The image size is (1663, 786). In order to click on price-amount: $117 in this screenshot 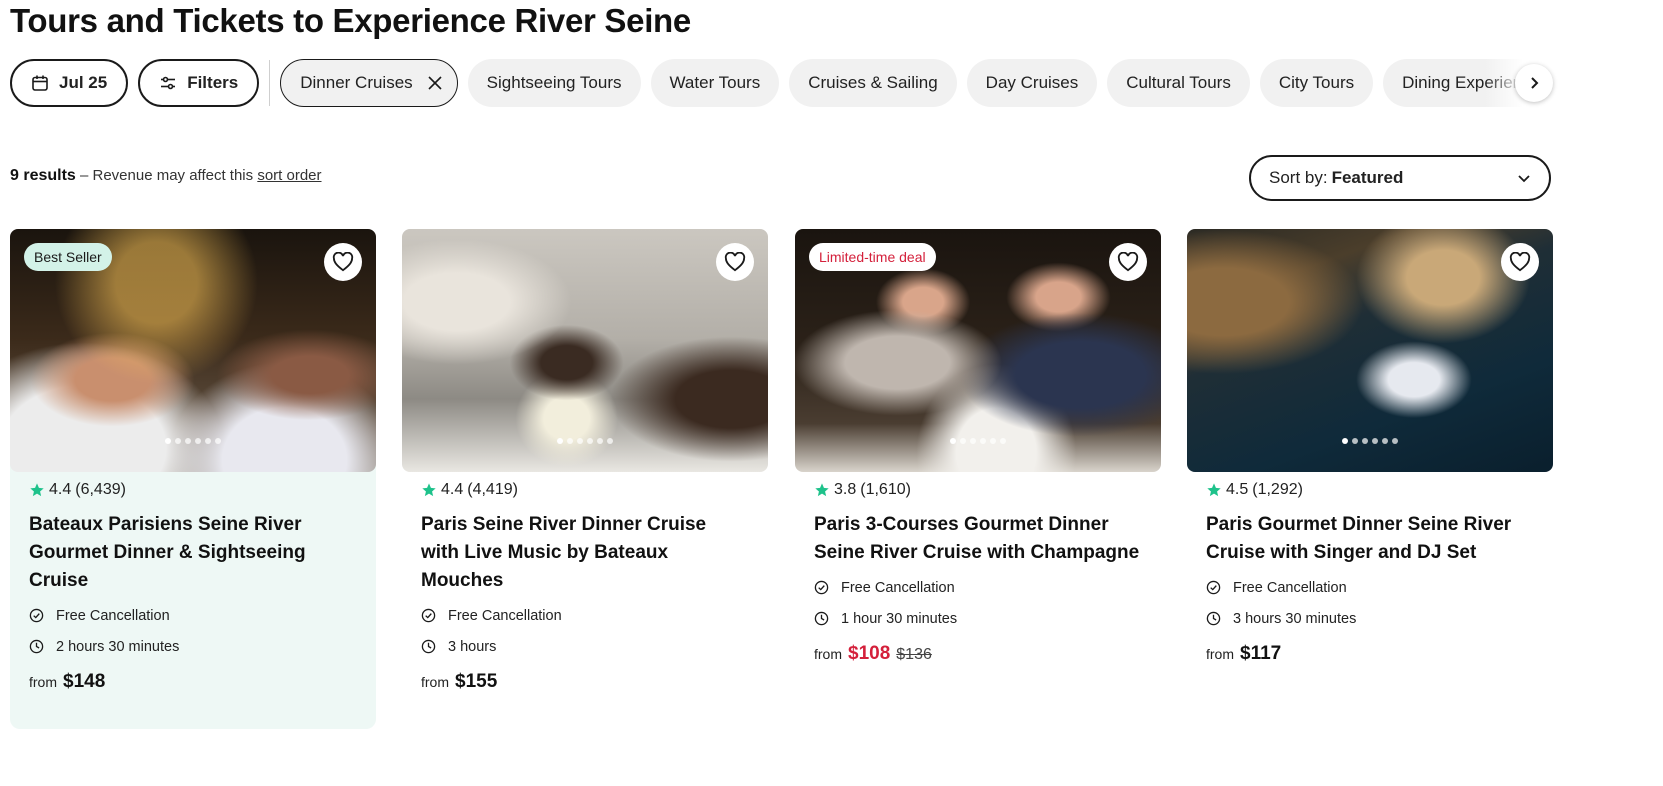, I will do `click(1261, 653)`.